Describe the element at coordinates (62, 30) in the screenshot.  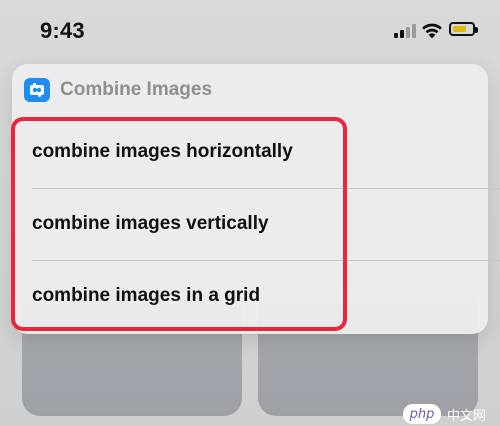
I see `status-time: 9:43` at that location.